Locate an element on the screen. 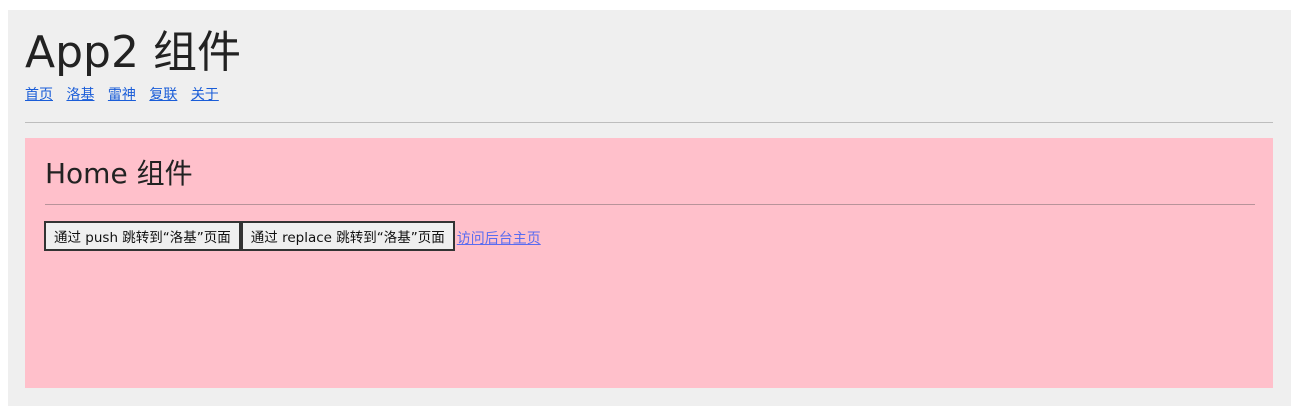  nav-link-loki: 洛基 is located at coordinates (80, 95).